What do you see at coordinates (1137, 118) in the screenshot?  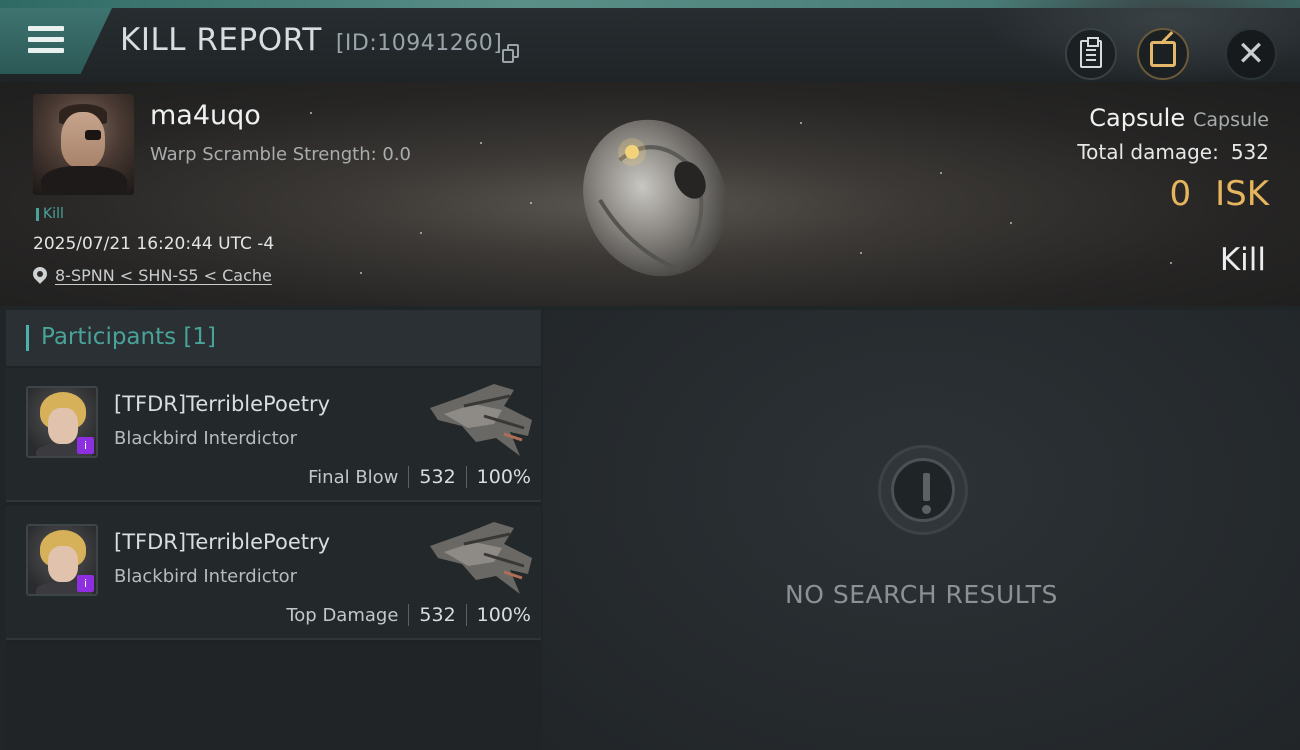 I see `ship-name: Capsule` at bounding box center [1137, 118].